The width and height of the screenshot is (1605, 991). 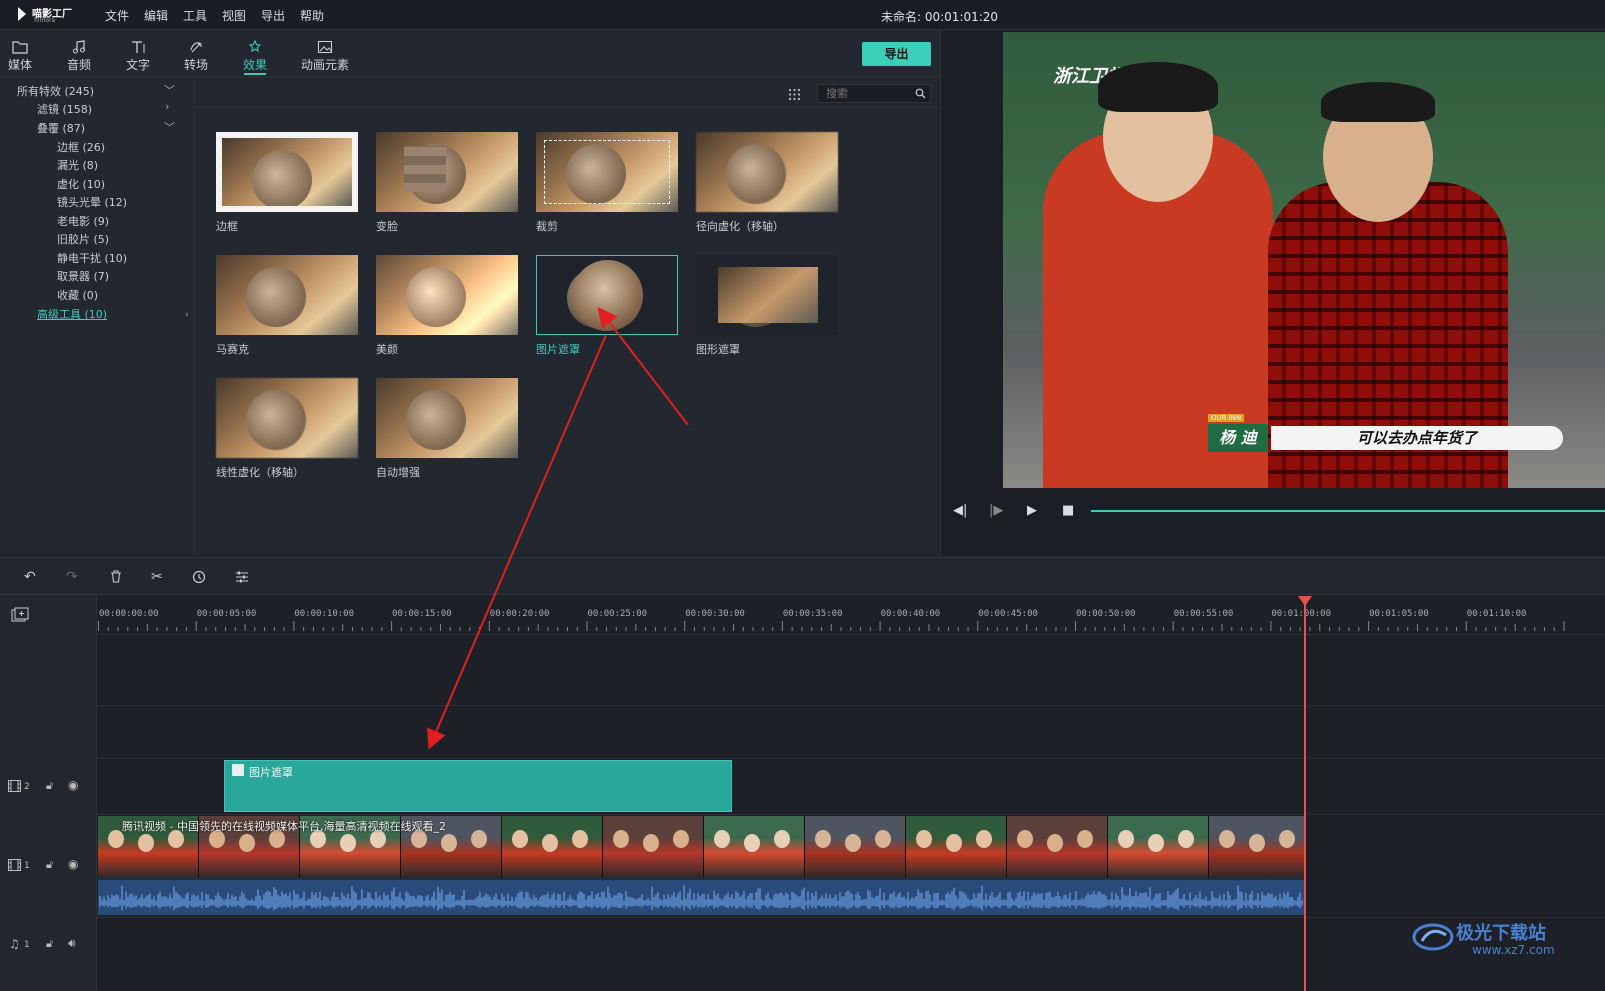 I want to click on effect-card: 径向虚化（移轴）, so click(x=767, y=182).